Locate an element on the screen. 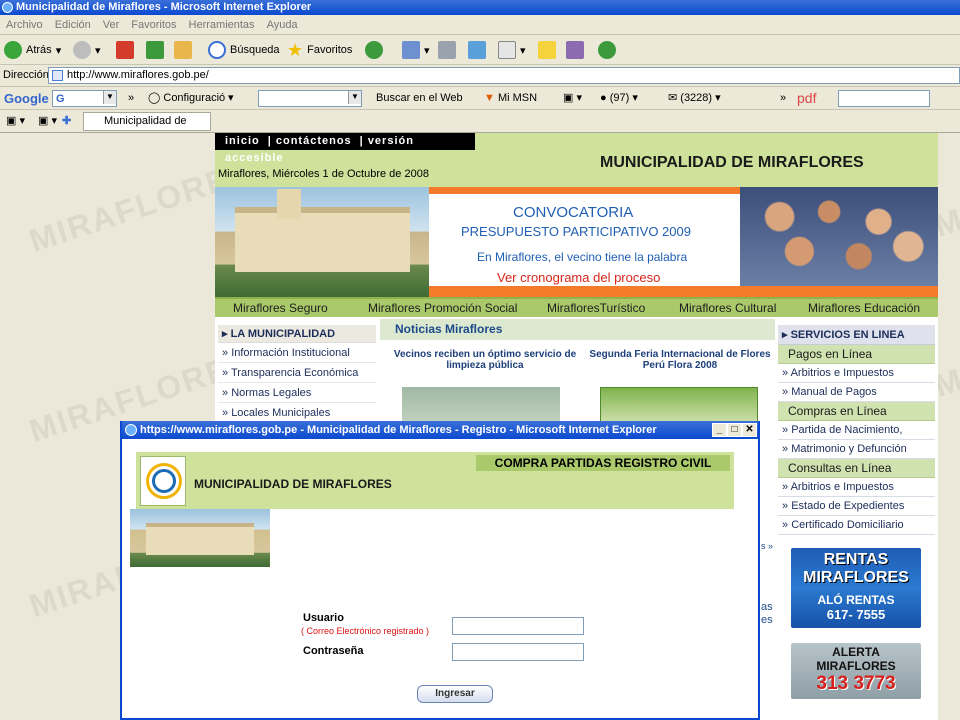 This screenshot has width=960, height=720. left-menu-item: » Locales Municipales is located at coordinates (297, 413).